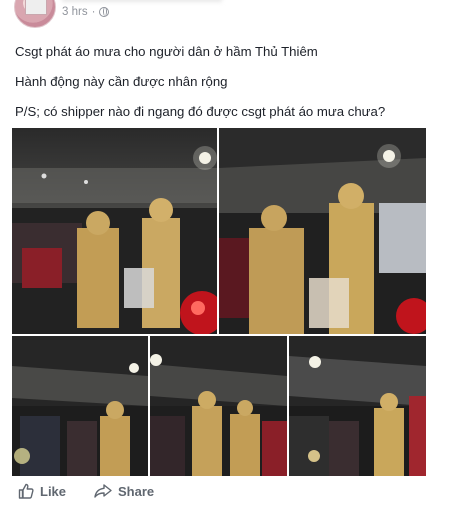 This screenshot has height=511, width=449. What do you see at coordinates (104, 12) in the screenshot?
I see `globe-icon` at bounding box center [104, 12].